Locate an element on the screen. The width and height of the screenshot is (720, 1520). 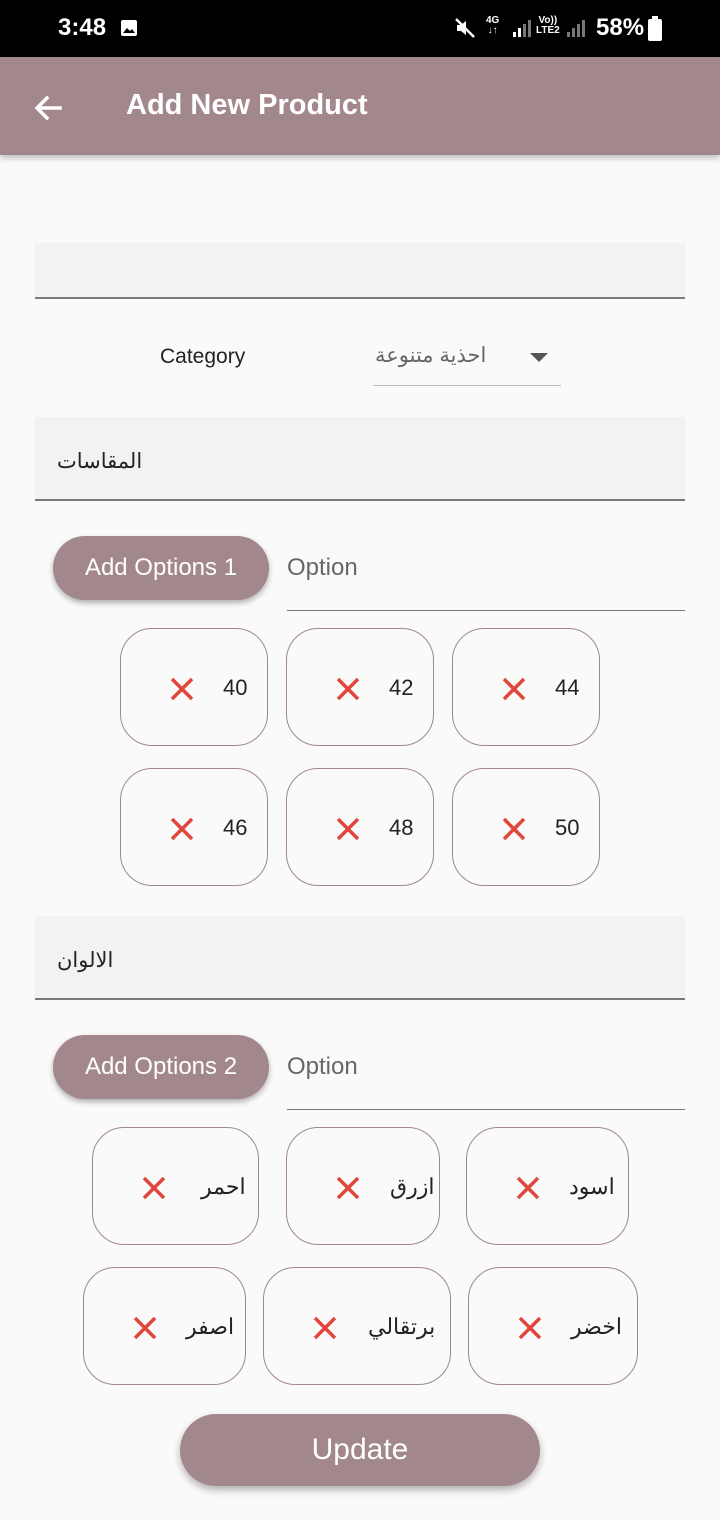
add-options-1-button: Add Options 1 is located at coordinates (161, 568).